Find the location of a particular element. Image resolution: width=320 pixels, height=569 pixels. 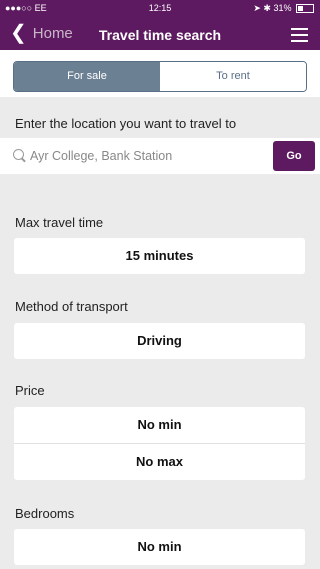

listing-type-toggle: For sale To rent is located at coordinates (160, 76).